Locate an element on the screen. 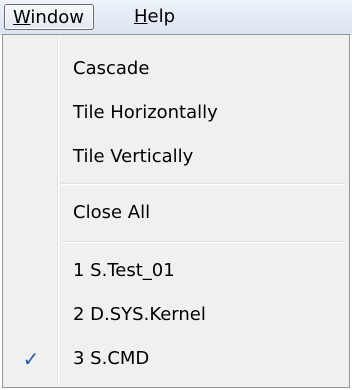 This screenshot has width=352, height=390. menu-item-window-3: ✓ 3 S.CMD is located at coordinates (176, 359).